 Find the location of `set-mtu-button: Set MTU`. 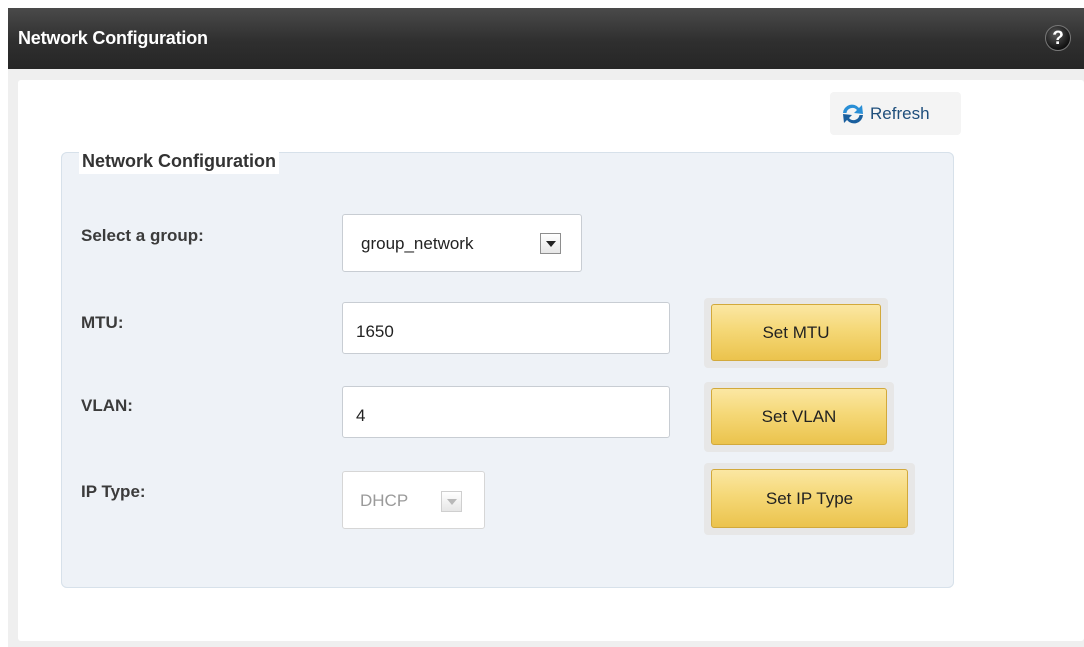

set-mtu-button: Set MTU is located at coordinates (796, 332).